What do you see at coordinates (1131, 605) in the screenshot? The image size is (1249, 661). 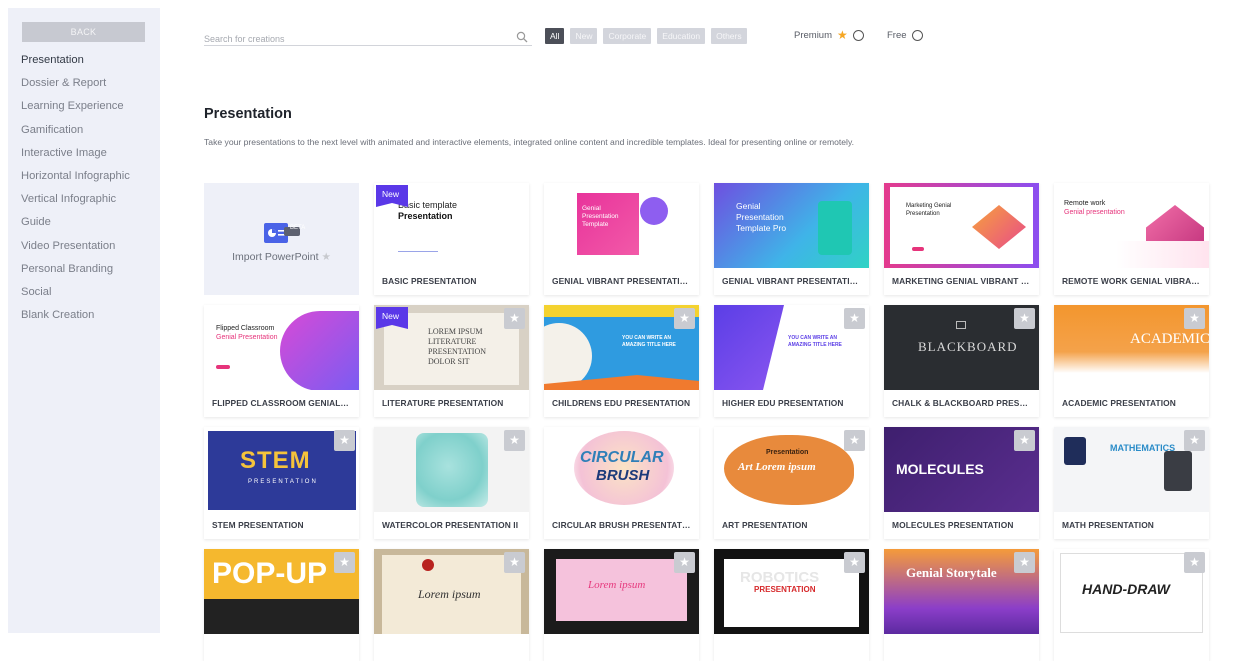 I see `template-card: HAND-DRAW ★` at bounding box center [1131, 605].